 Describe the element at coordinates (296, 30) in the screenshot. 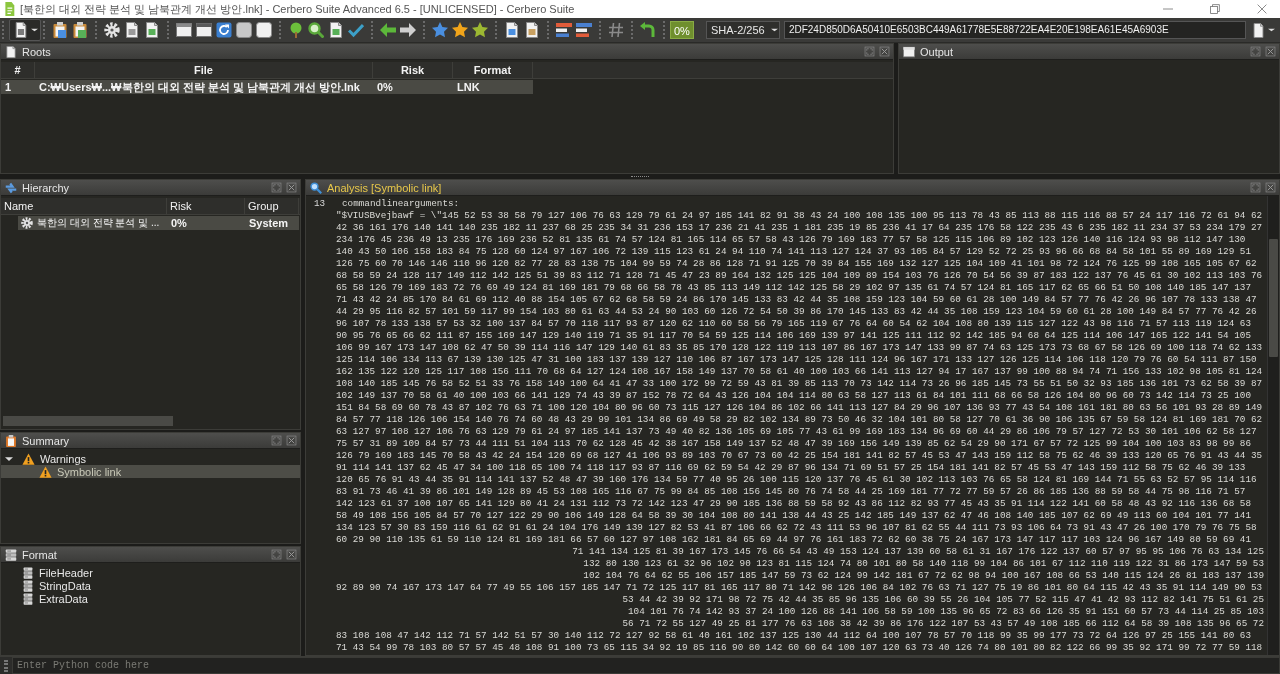

I see `tree-icon` at that location.